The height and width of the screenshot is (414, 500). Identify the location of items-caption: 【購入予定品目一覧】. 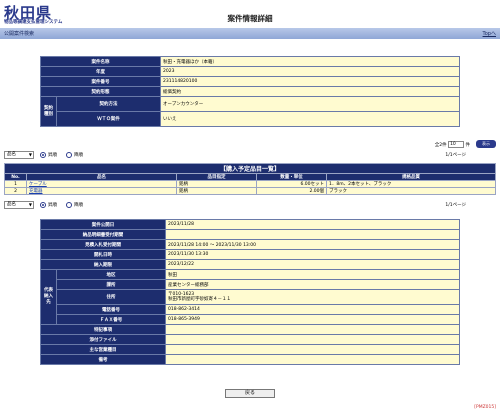
(250, 168).